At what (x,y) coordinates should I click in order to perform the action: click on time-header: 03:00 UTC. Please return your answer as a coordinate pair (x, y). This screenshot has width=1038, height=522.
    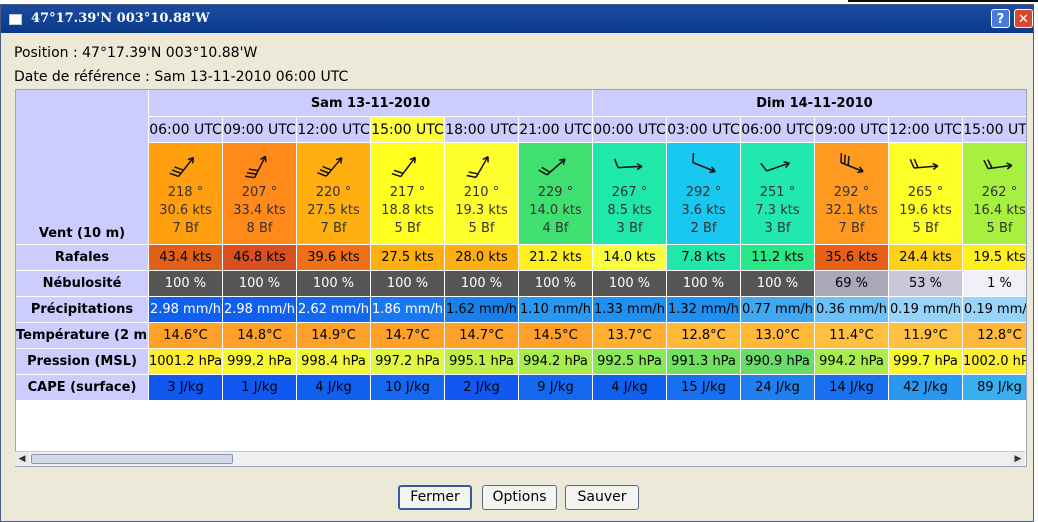
    Looking at the image, I should click on (704, 130).